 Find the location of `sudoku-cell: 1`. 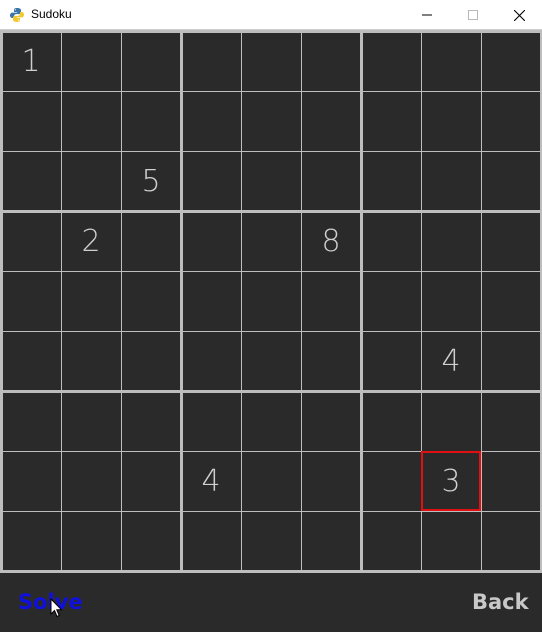

sudoku-cell: 1 is located at coordinates (31, 61).